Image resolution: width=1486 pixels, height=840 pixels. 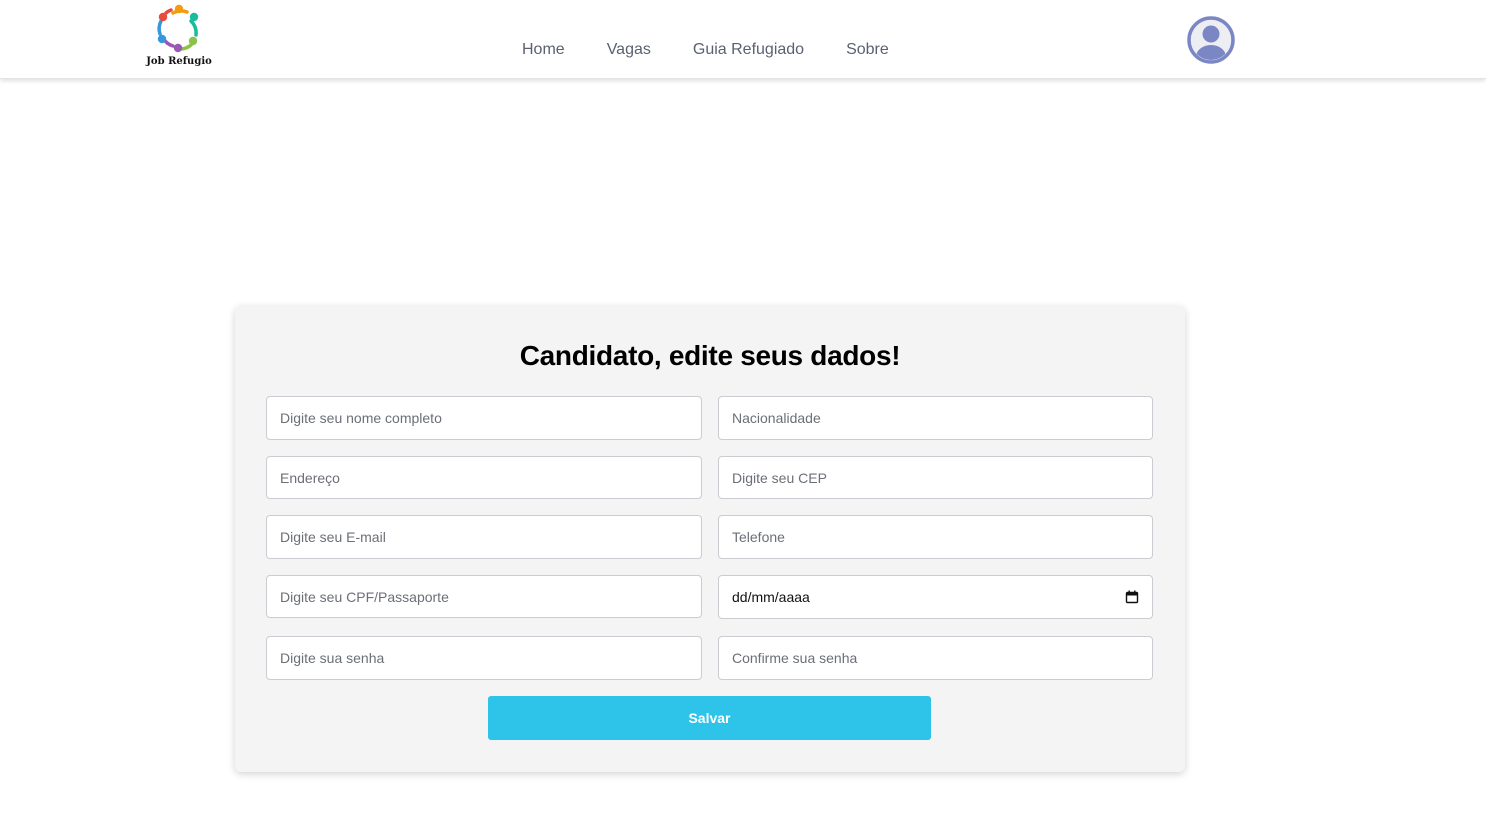 I want to click on cpf-passport-input, so click(x=484, y=596).